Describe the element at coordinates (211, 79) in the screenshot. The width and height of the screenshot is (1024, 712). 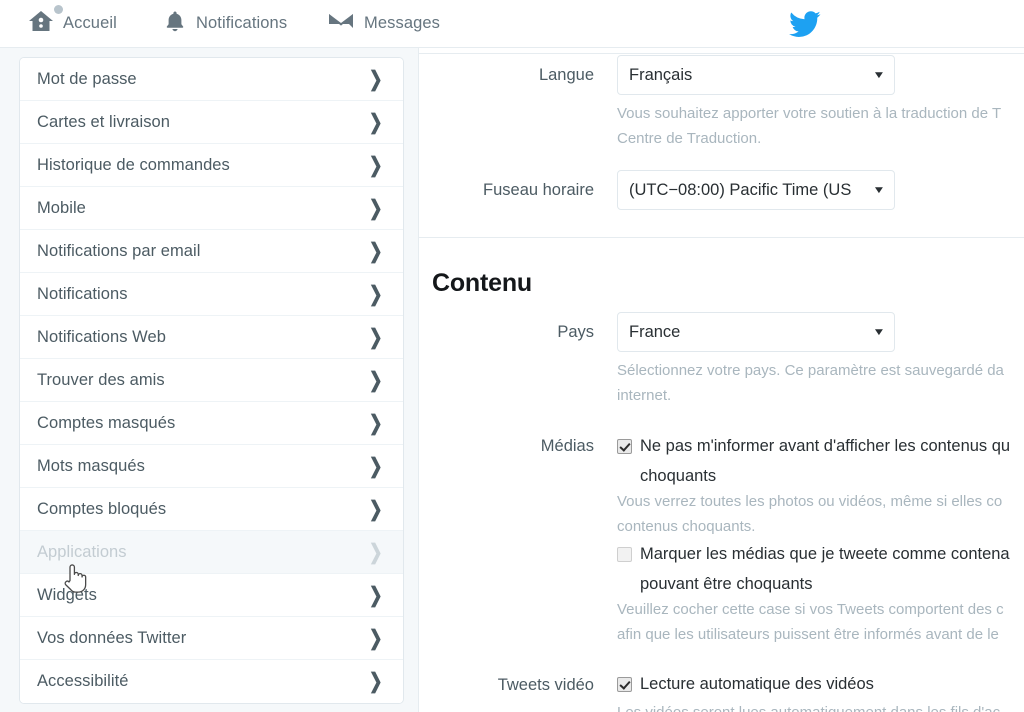
I see `sidebar-item-mot-de-passe: Mot de passe ❯` at that location.